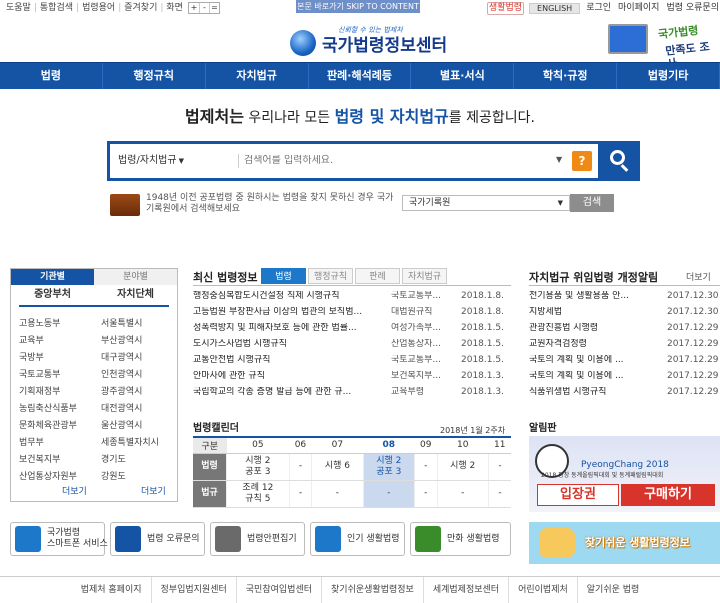 This screenshot has height=603, width=720. I want to click on calendar-day: 06, so click(300, 445).